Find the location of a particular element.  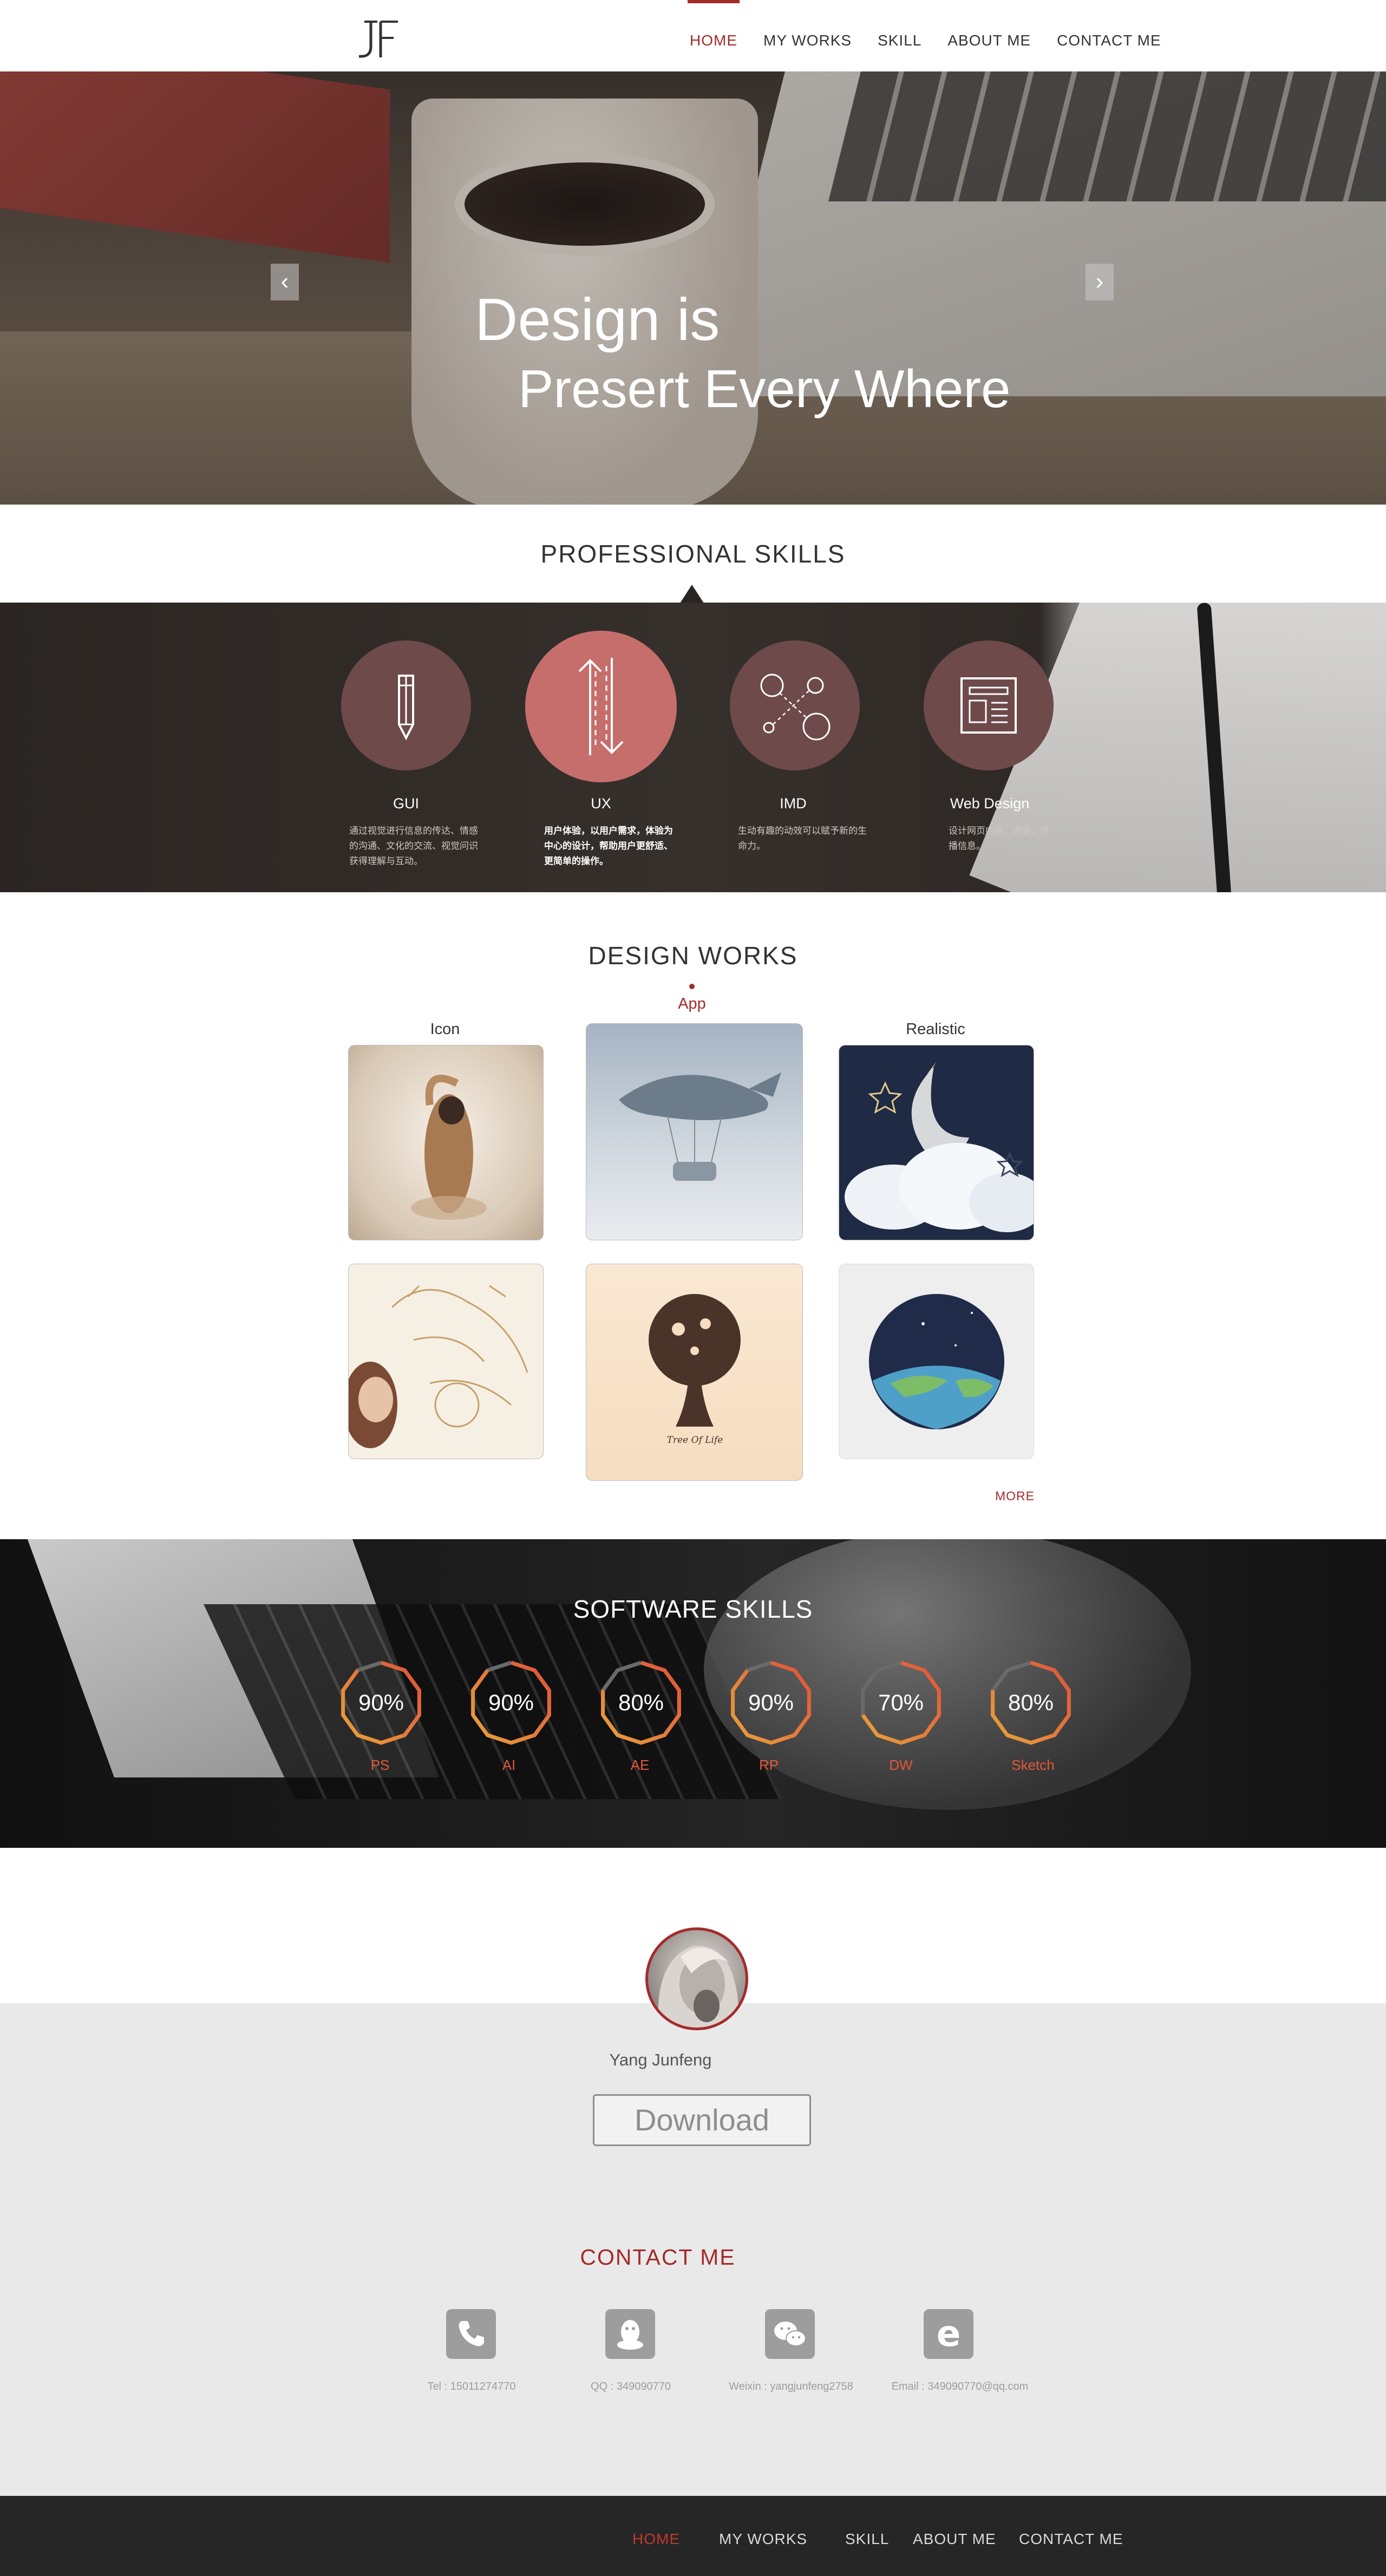

top-navbar: HOME MY WORKS SKILL ABOUT ME CONTACT ME is located at coordinates (693, 36).